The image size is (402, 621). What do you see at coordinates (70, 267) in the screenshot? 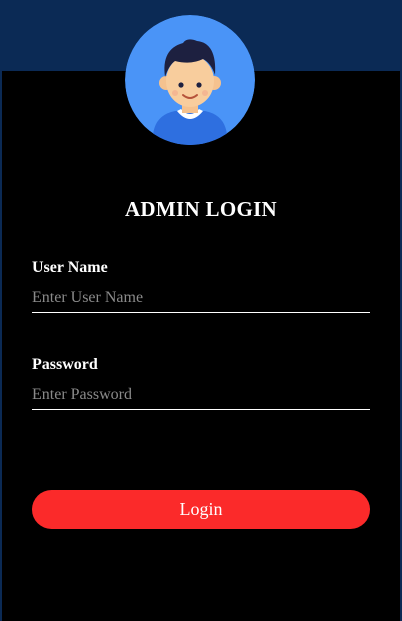
I see `username-label: User Name` at bounding box center [70, 267].